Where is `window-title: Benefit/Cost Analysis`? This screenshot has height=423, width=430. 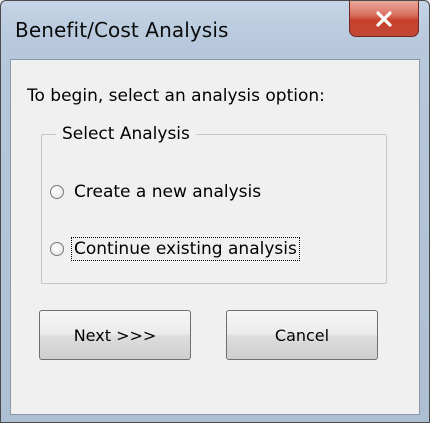
window-title: Benefit/Cost Analysis is located at coordinates (122, 30).